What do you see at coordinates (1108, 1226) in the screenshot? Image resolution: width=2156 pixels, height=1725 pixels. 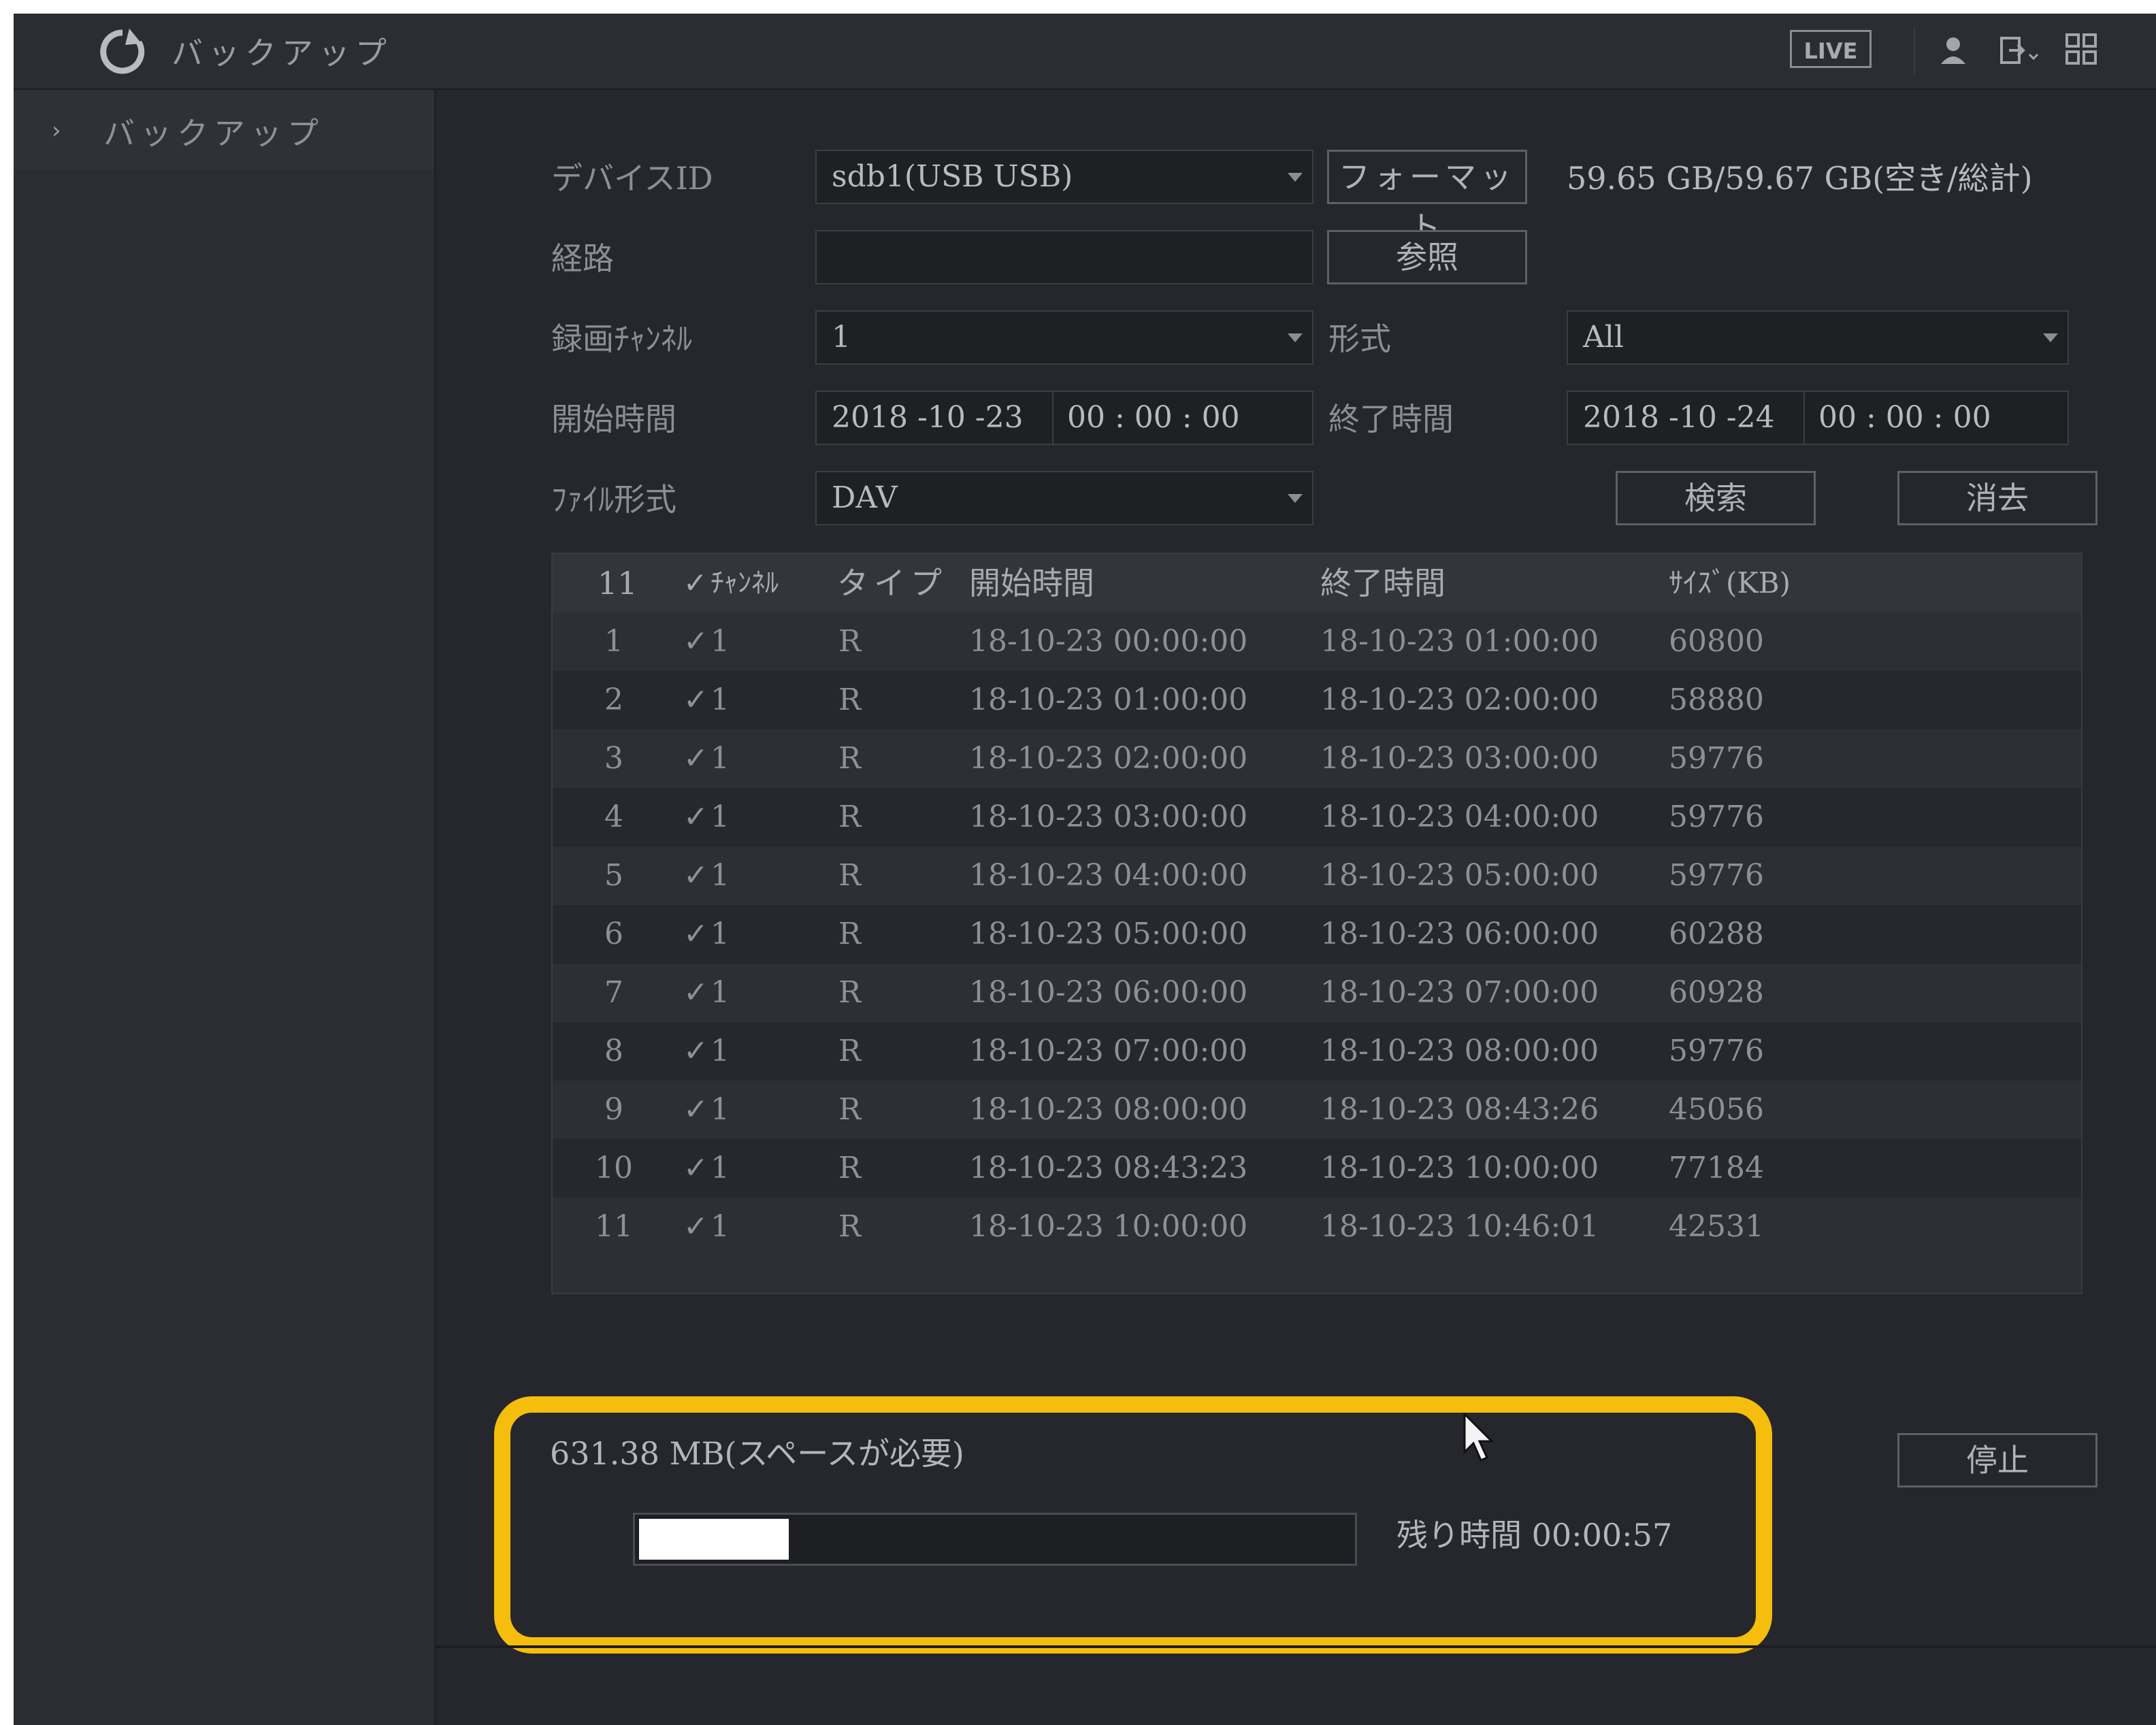 I see `row-start-time: 18-10-23 10:00:00` at bounding box center [1108, 1226].